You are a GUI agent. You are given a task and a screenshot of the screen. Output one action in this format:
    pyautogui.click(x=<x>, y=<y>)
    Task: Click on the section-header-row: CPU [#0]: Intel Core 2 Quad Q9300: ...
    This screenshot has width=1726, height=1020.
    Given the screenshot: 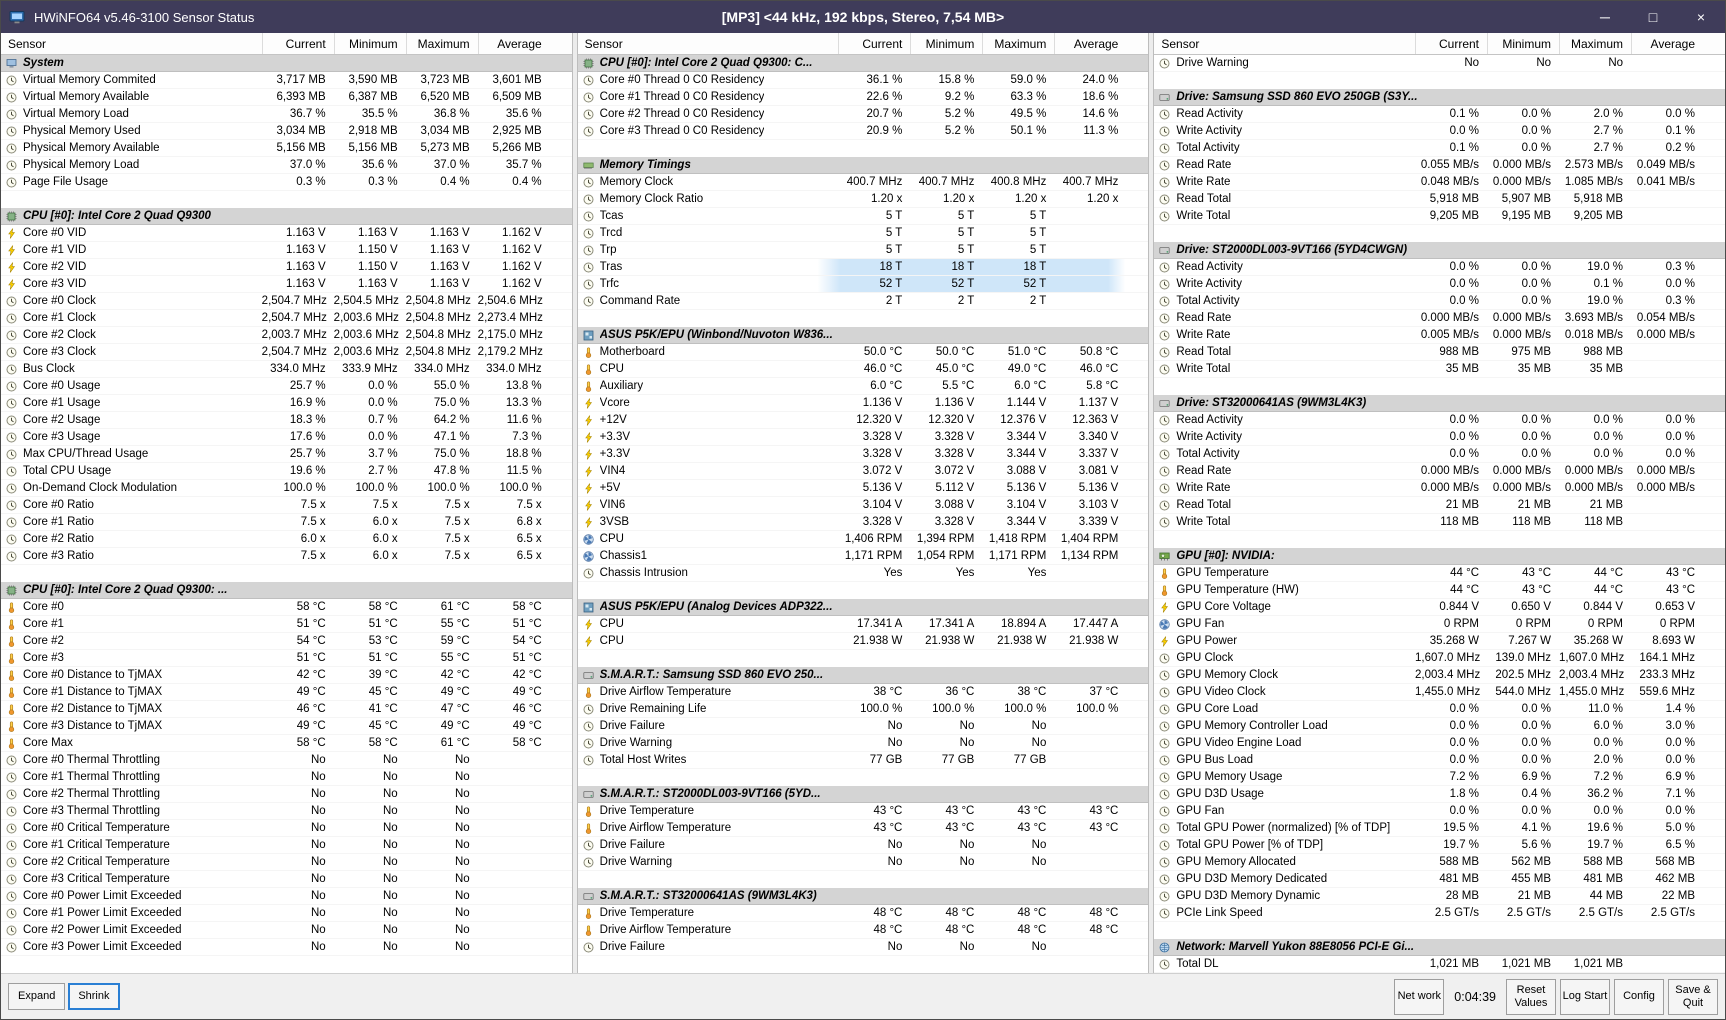 What is the action you would take?
    pyautogui.click(x=286, y=590)
    